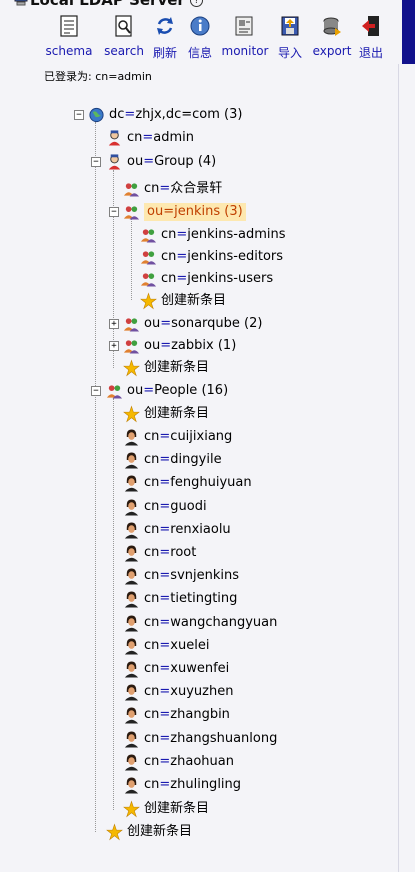  I want to click on create-new-entry-people-top: 创建新条目, so click(166, 414).